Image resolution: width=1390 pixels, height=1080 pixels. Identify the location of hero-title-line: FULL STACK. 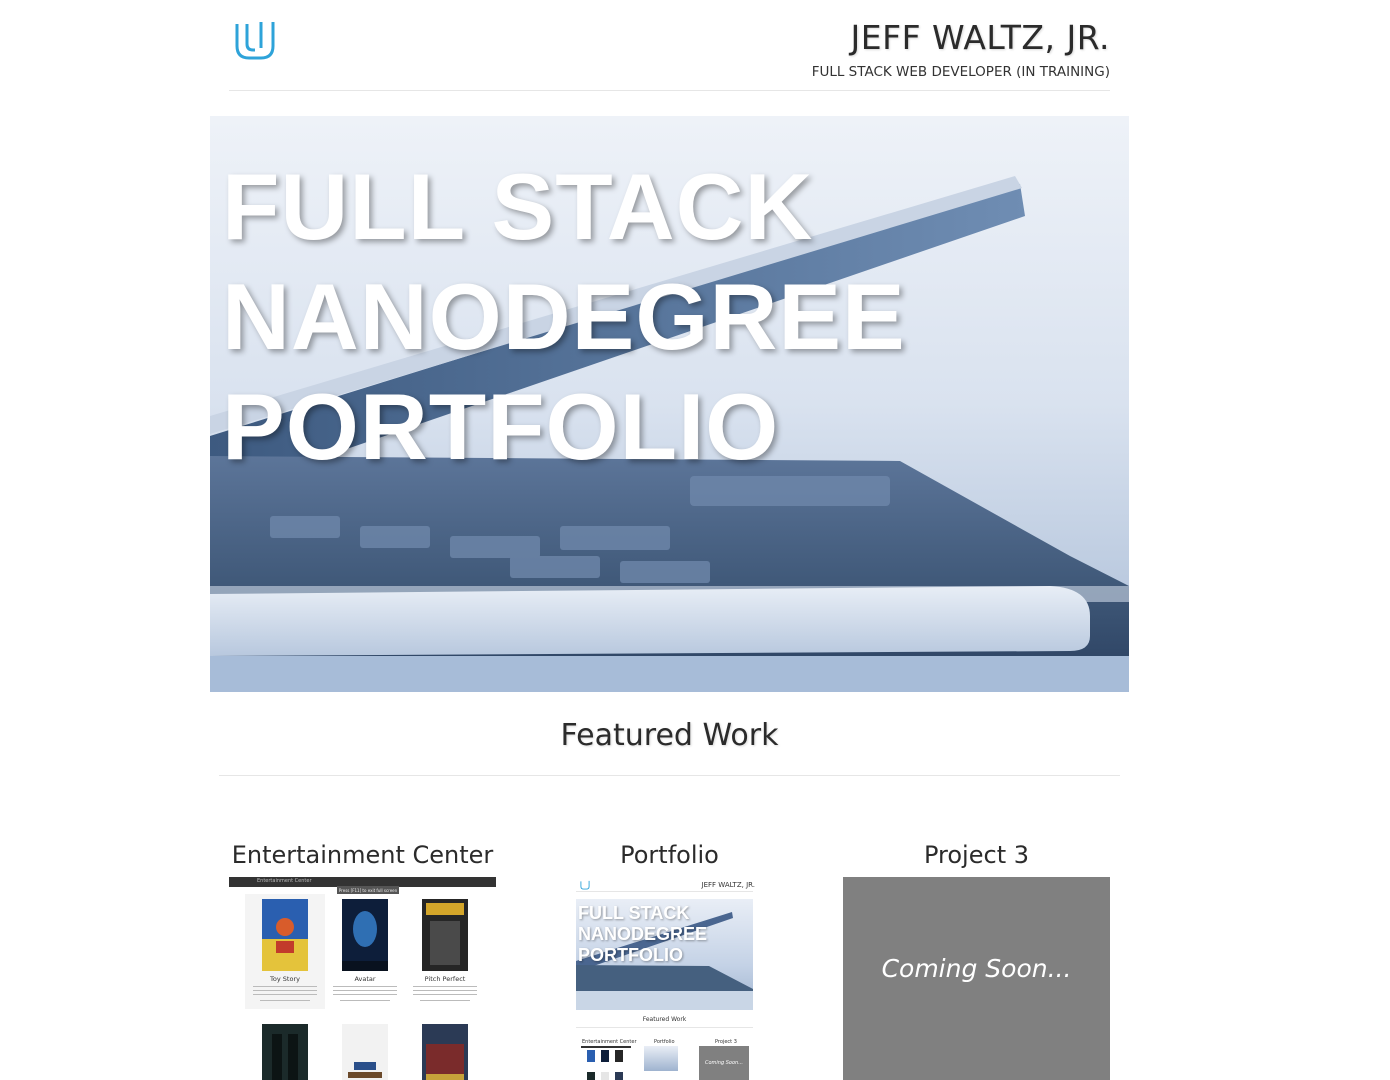
(518, 206).